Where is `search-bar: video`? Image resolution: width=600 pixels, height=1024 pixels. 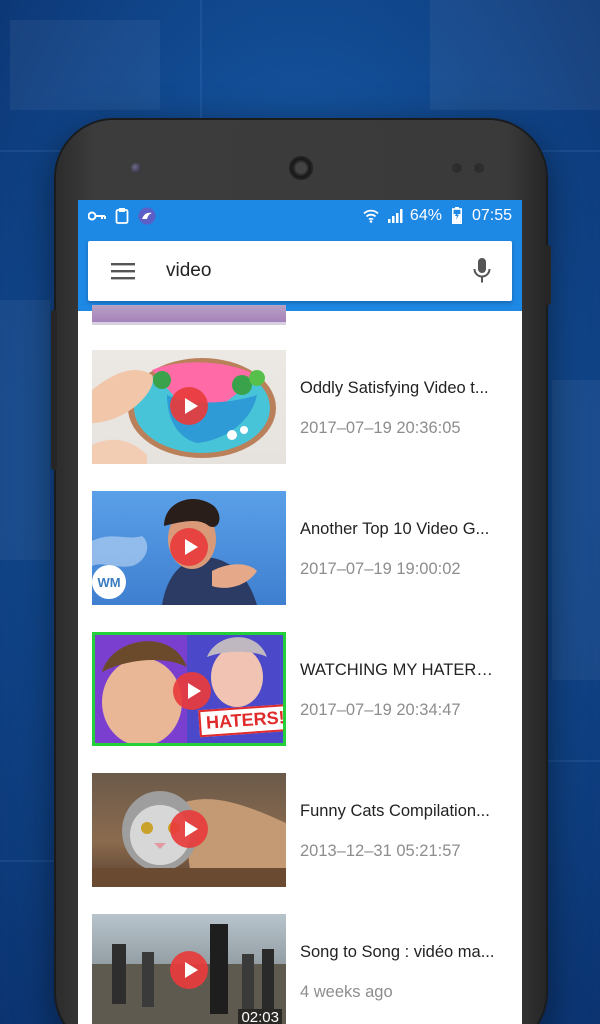 search-bar: video is located at coordinates (300, 271).